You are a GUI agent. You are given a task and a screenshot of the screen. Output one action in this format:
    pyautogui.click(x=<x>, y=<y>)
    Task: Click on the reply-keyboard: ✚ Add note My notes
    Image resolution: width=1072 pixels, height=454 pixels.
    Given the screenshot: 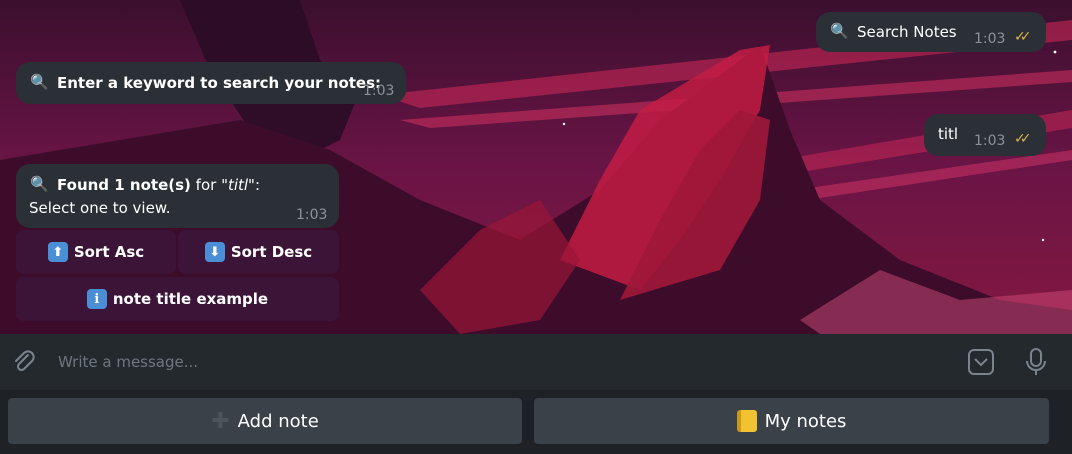 What is the action you would take?
    pyautogui.click(x=536, y=422)
    